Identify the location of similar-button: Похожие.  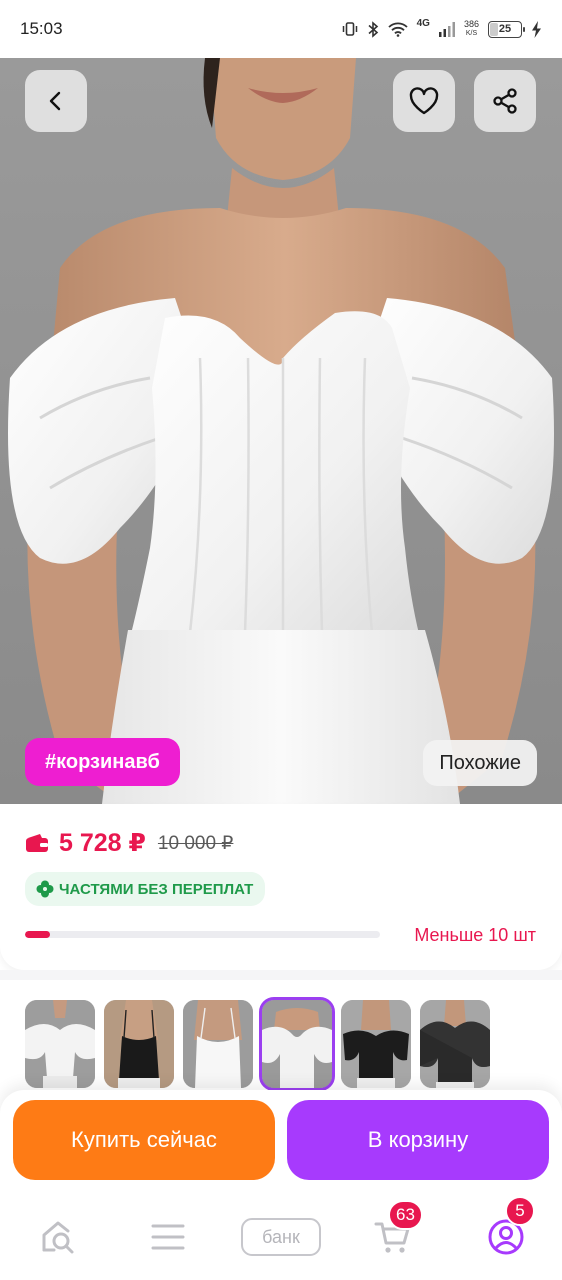
(480, 763).